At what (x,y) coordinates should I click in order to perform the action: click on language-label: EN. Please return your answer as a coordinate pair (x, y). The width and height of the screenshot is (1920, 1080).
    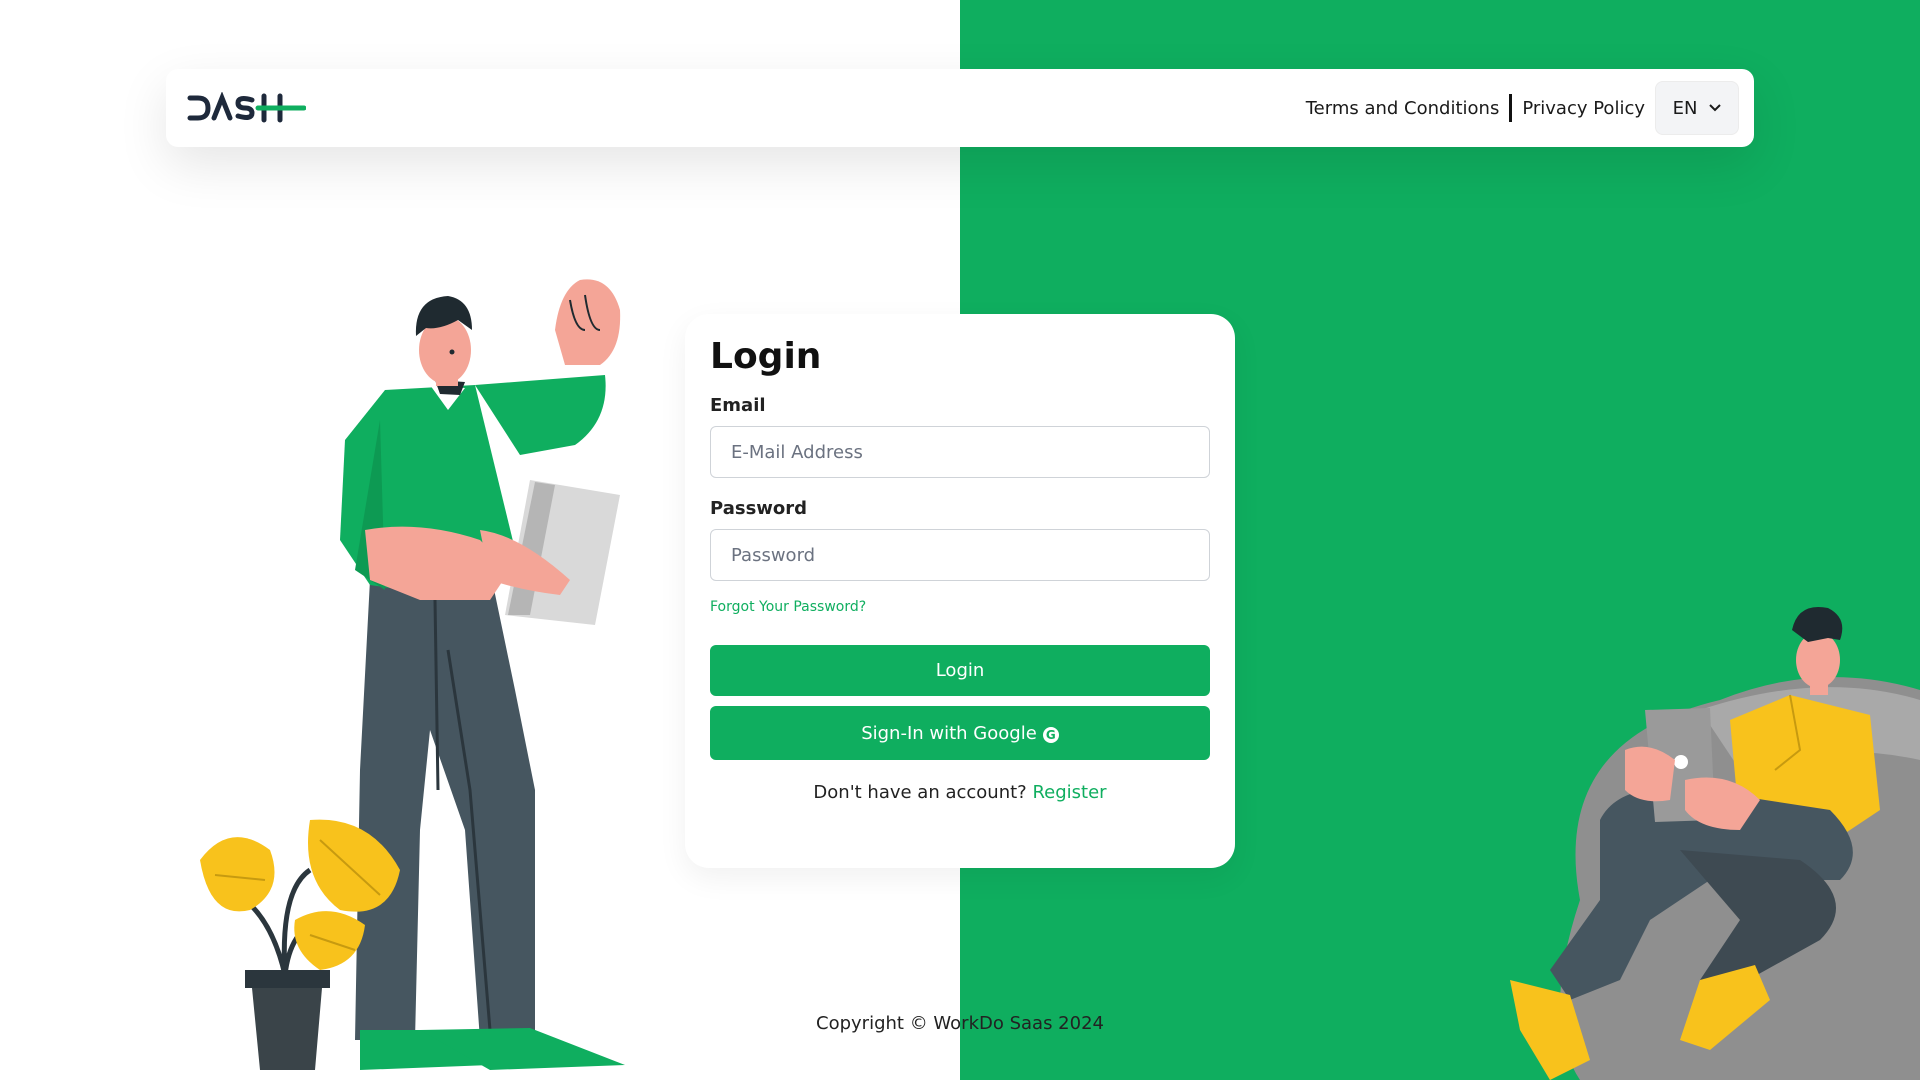
    Looking at the image, I should click on (1685, 108).